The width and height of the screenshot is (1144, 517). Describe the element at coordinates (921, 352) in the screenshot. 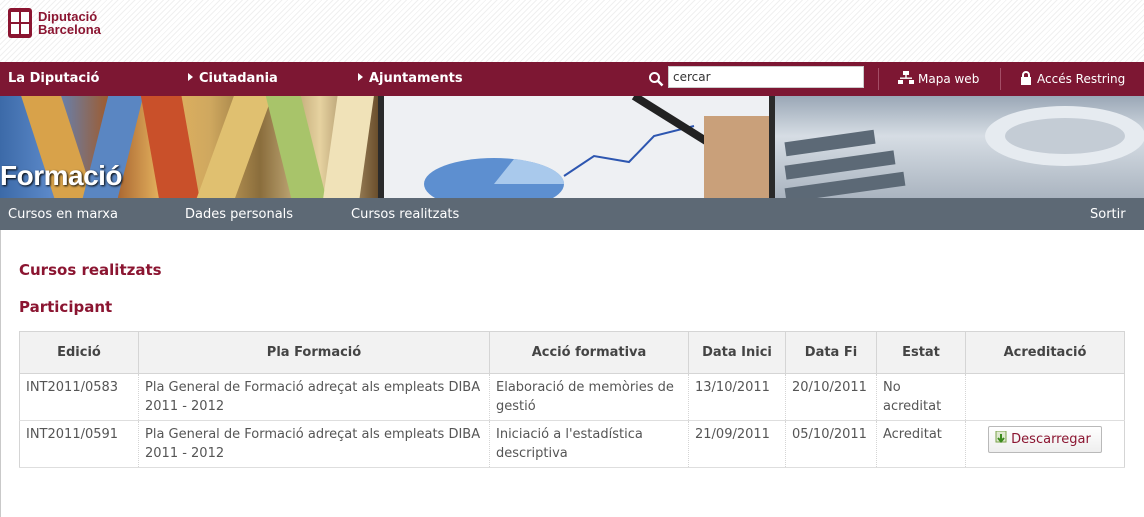

I see `col-header-estat: Estat` at that location.